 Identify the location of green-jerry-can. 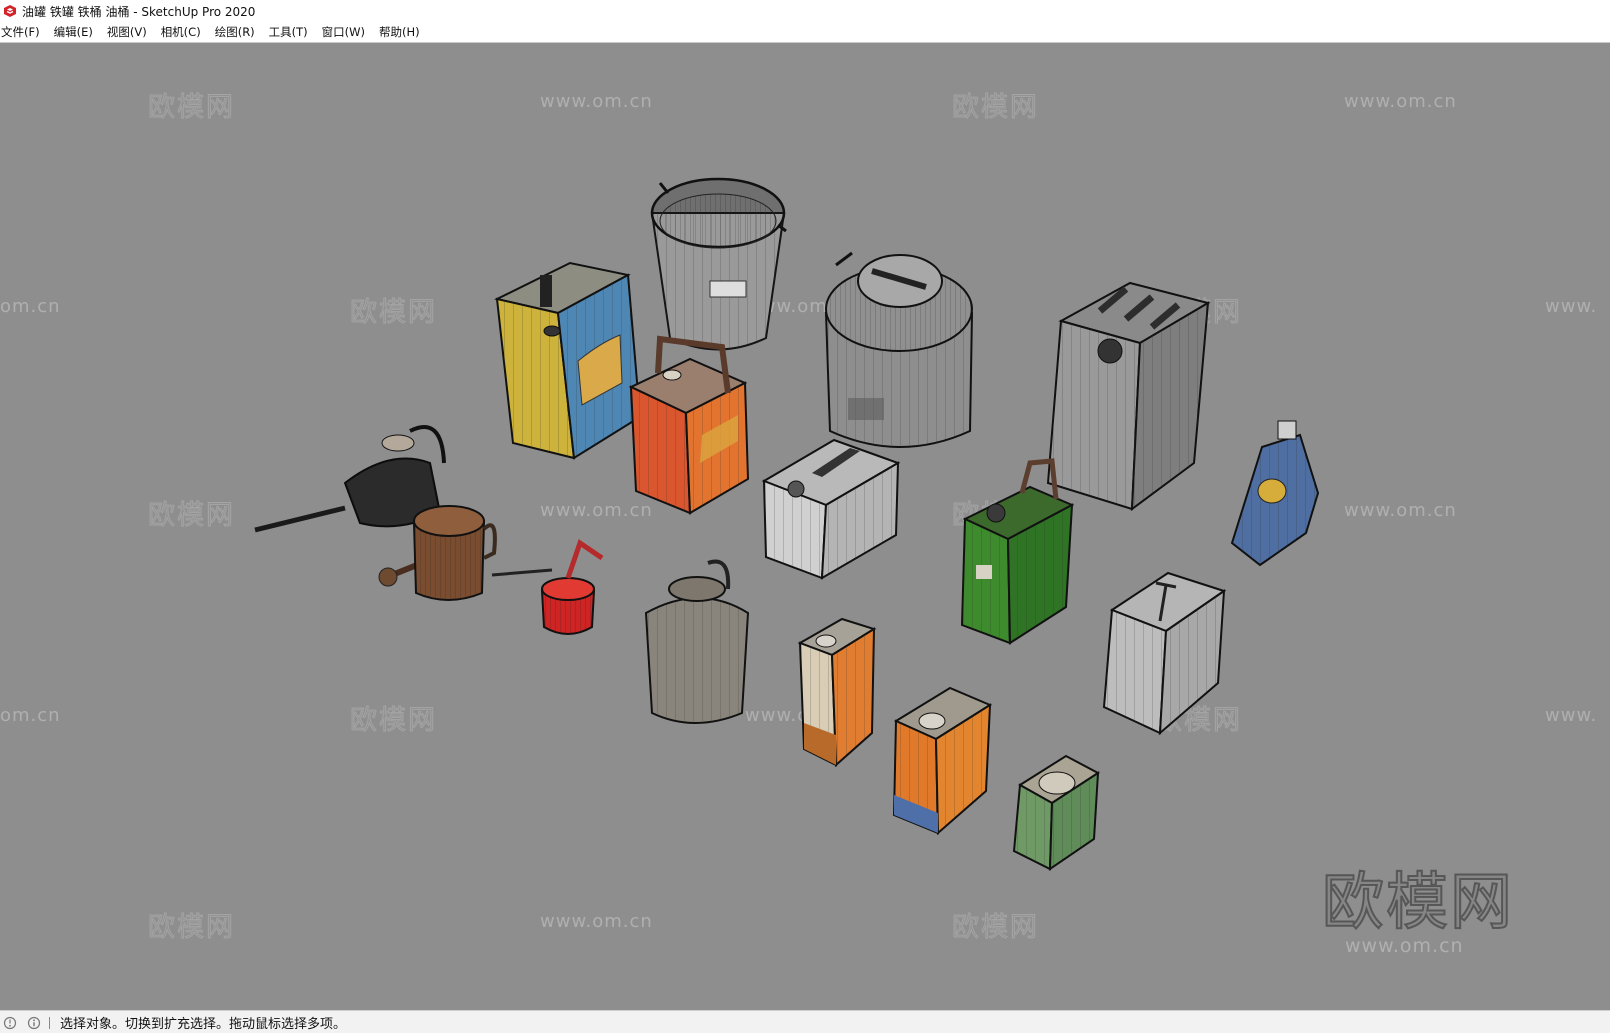
(1017, 551).